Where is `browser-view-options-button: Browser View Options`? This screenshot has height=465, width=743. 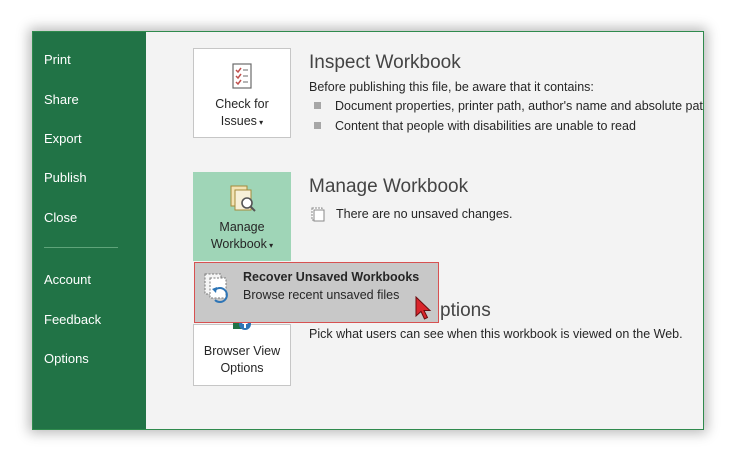
browser-view-options-button: Browser View Options is located at coordinates (242, 351).